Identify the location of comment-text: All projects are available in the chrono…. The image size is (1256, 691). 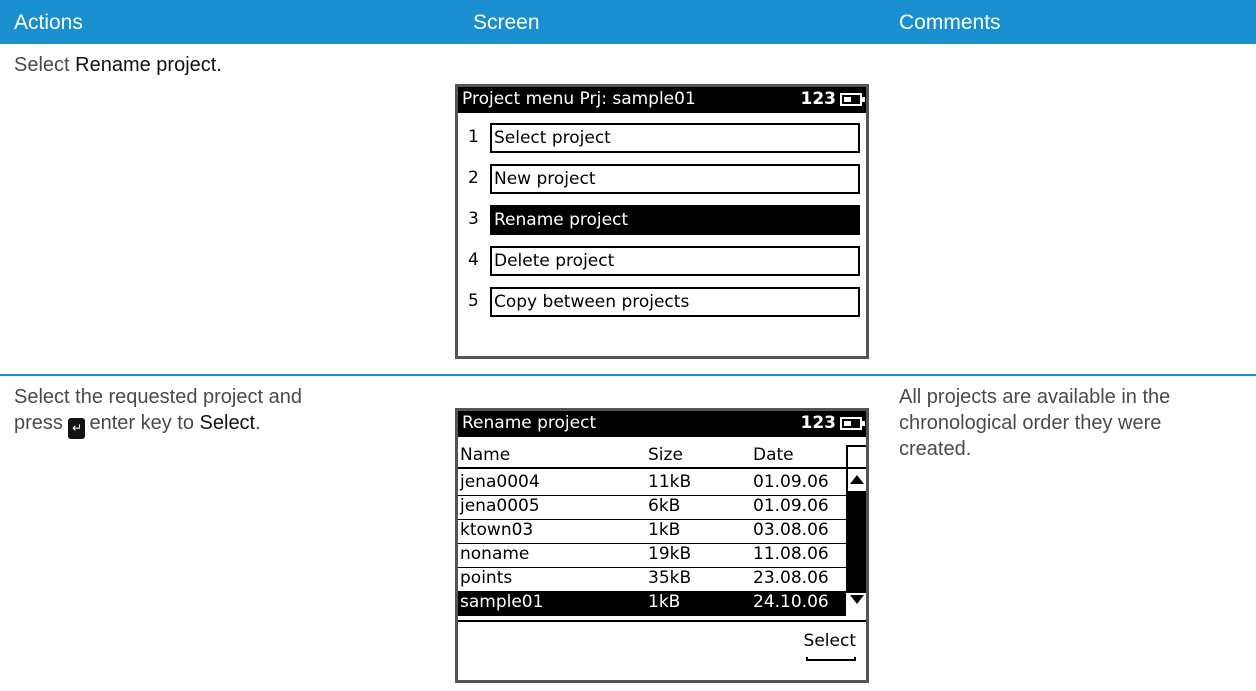
(1035, 423).